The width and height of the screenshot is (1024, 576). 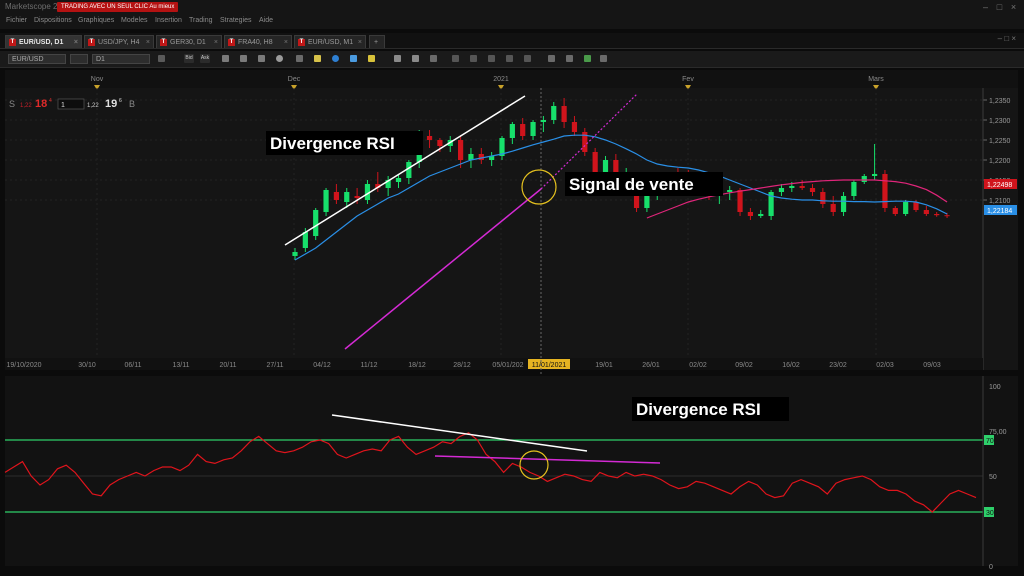 What do you see at coordinates (377, 41) in the screenshot?
I see `new-tab-button: +` at bounding box center [377, 41].